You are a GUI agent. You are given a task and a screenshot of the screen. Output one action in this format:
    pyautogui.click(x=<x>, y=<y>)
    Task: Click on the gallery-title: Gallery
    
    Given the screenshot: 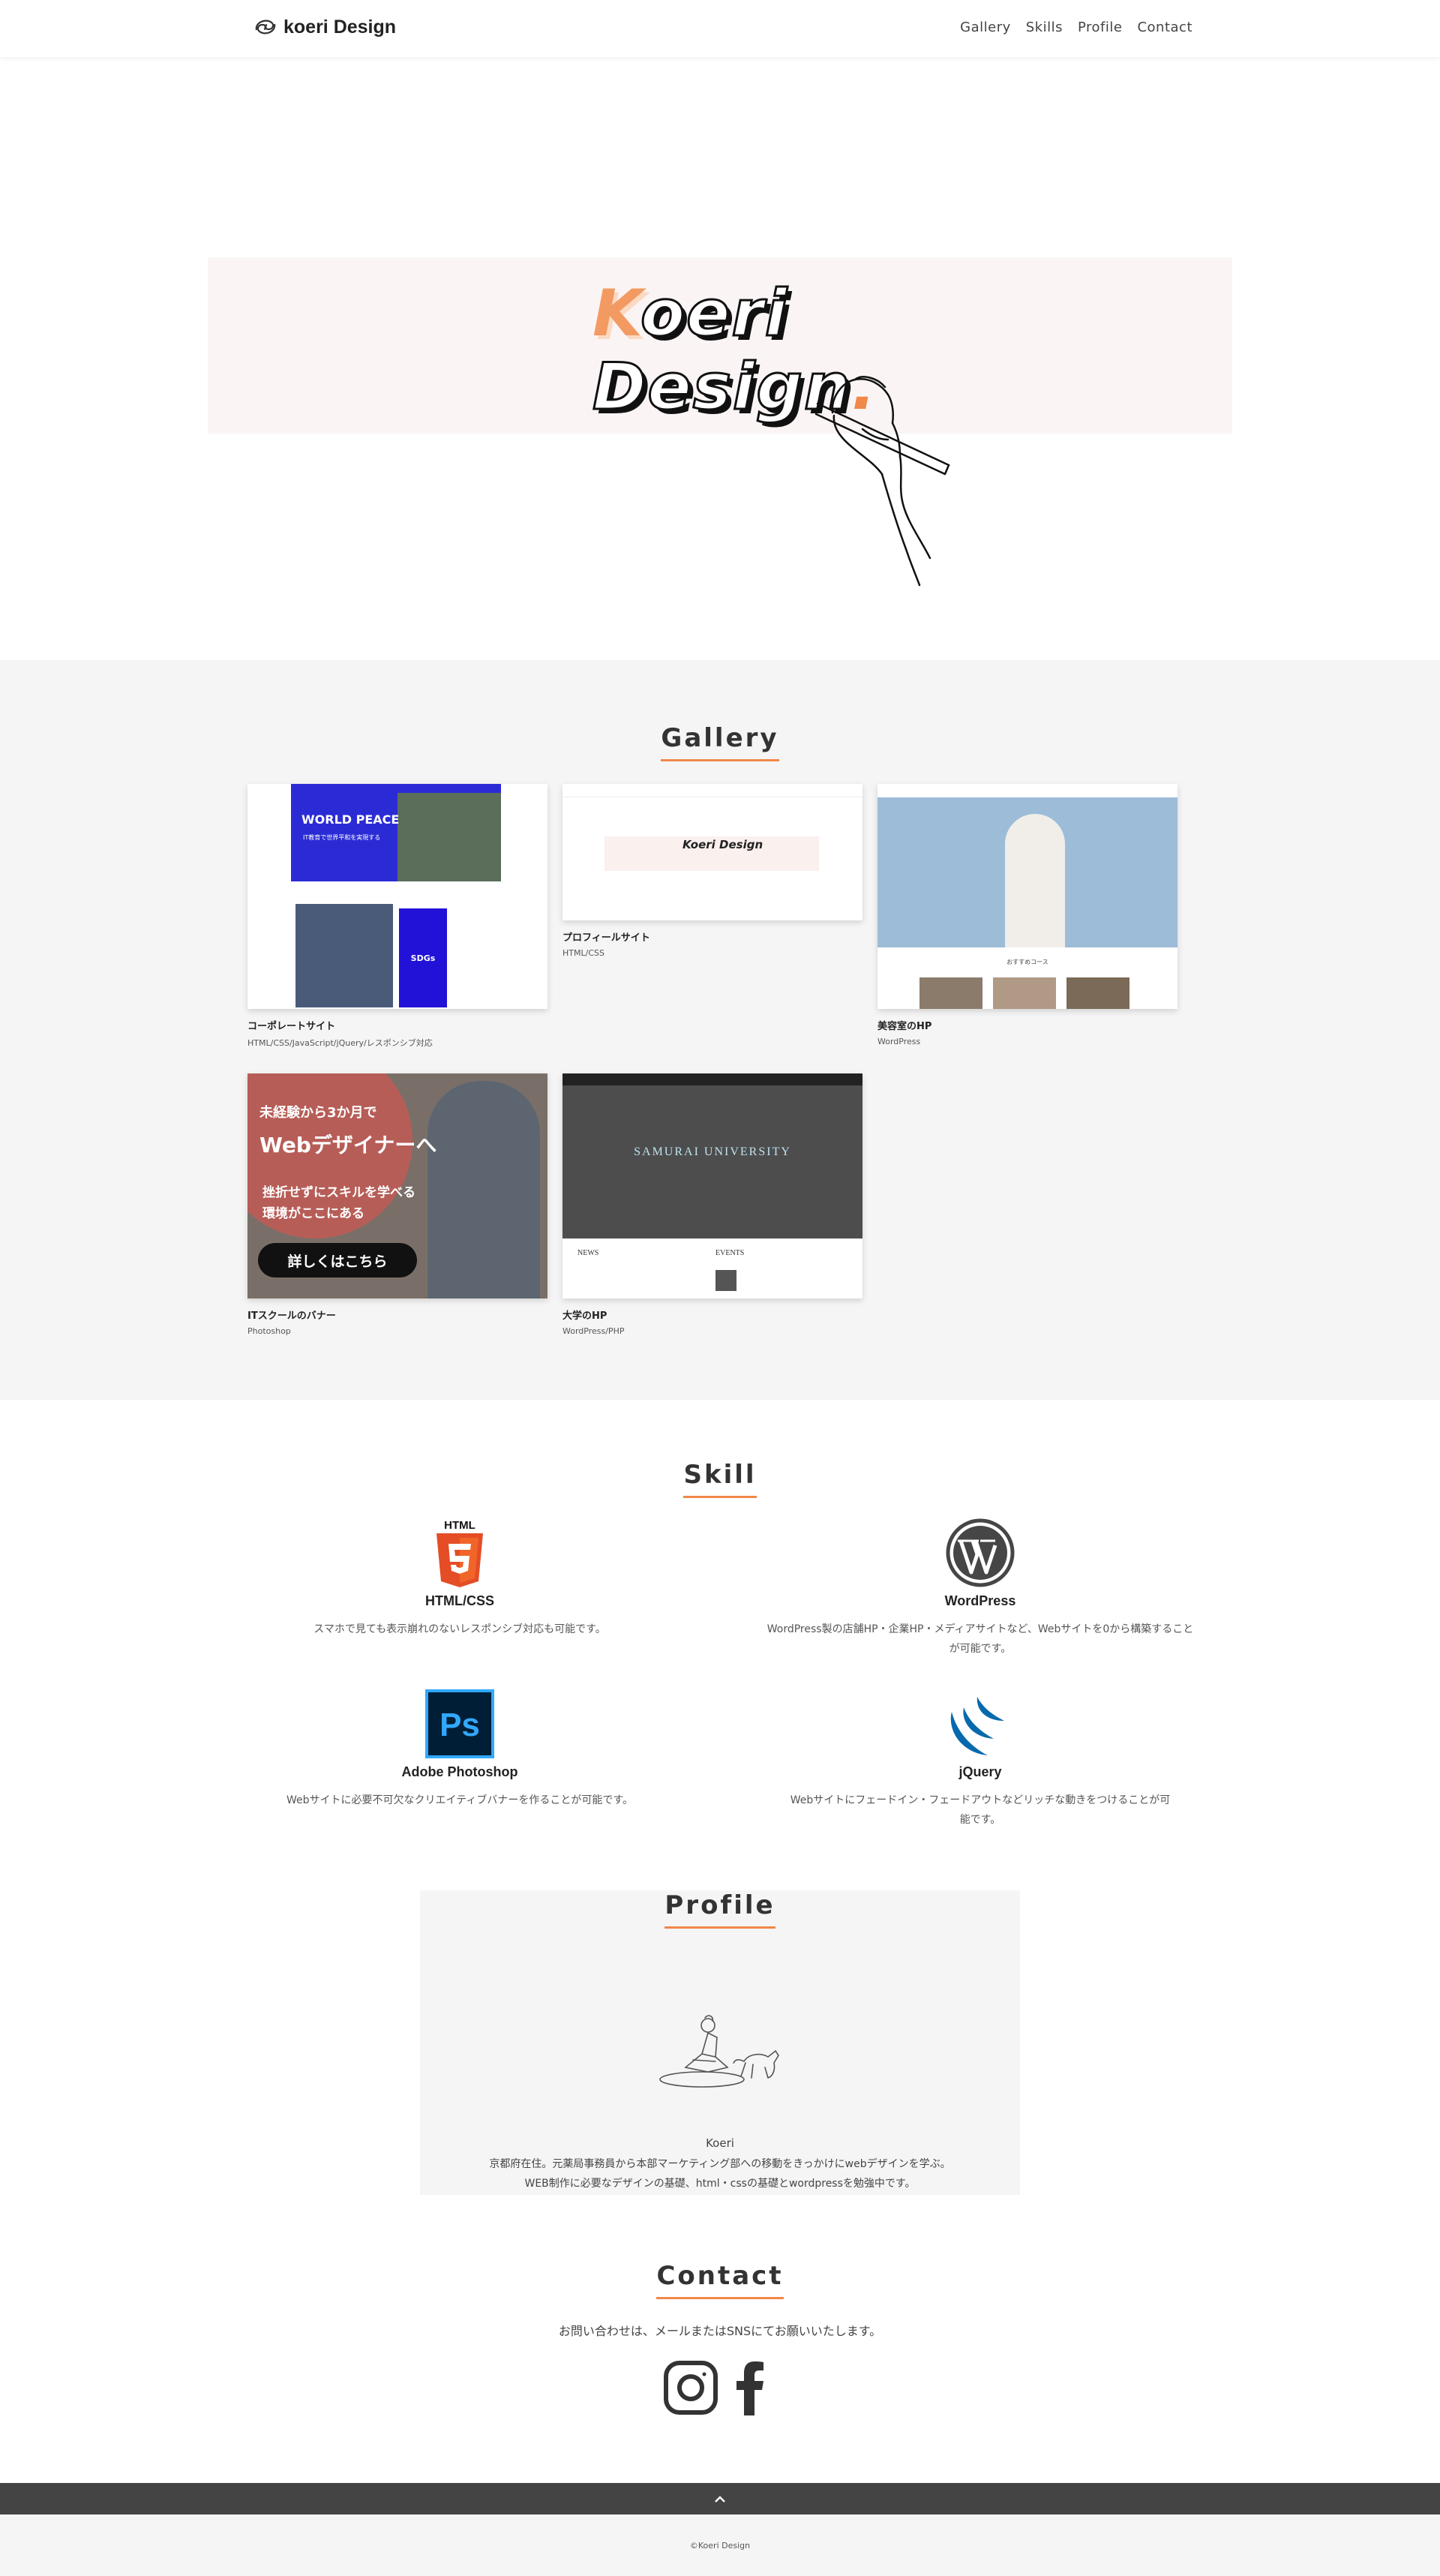 What is the action you would take?
    pyautogui.click(x=720, y=742)
    